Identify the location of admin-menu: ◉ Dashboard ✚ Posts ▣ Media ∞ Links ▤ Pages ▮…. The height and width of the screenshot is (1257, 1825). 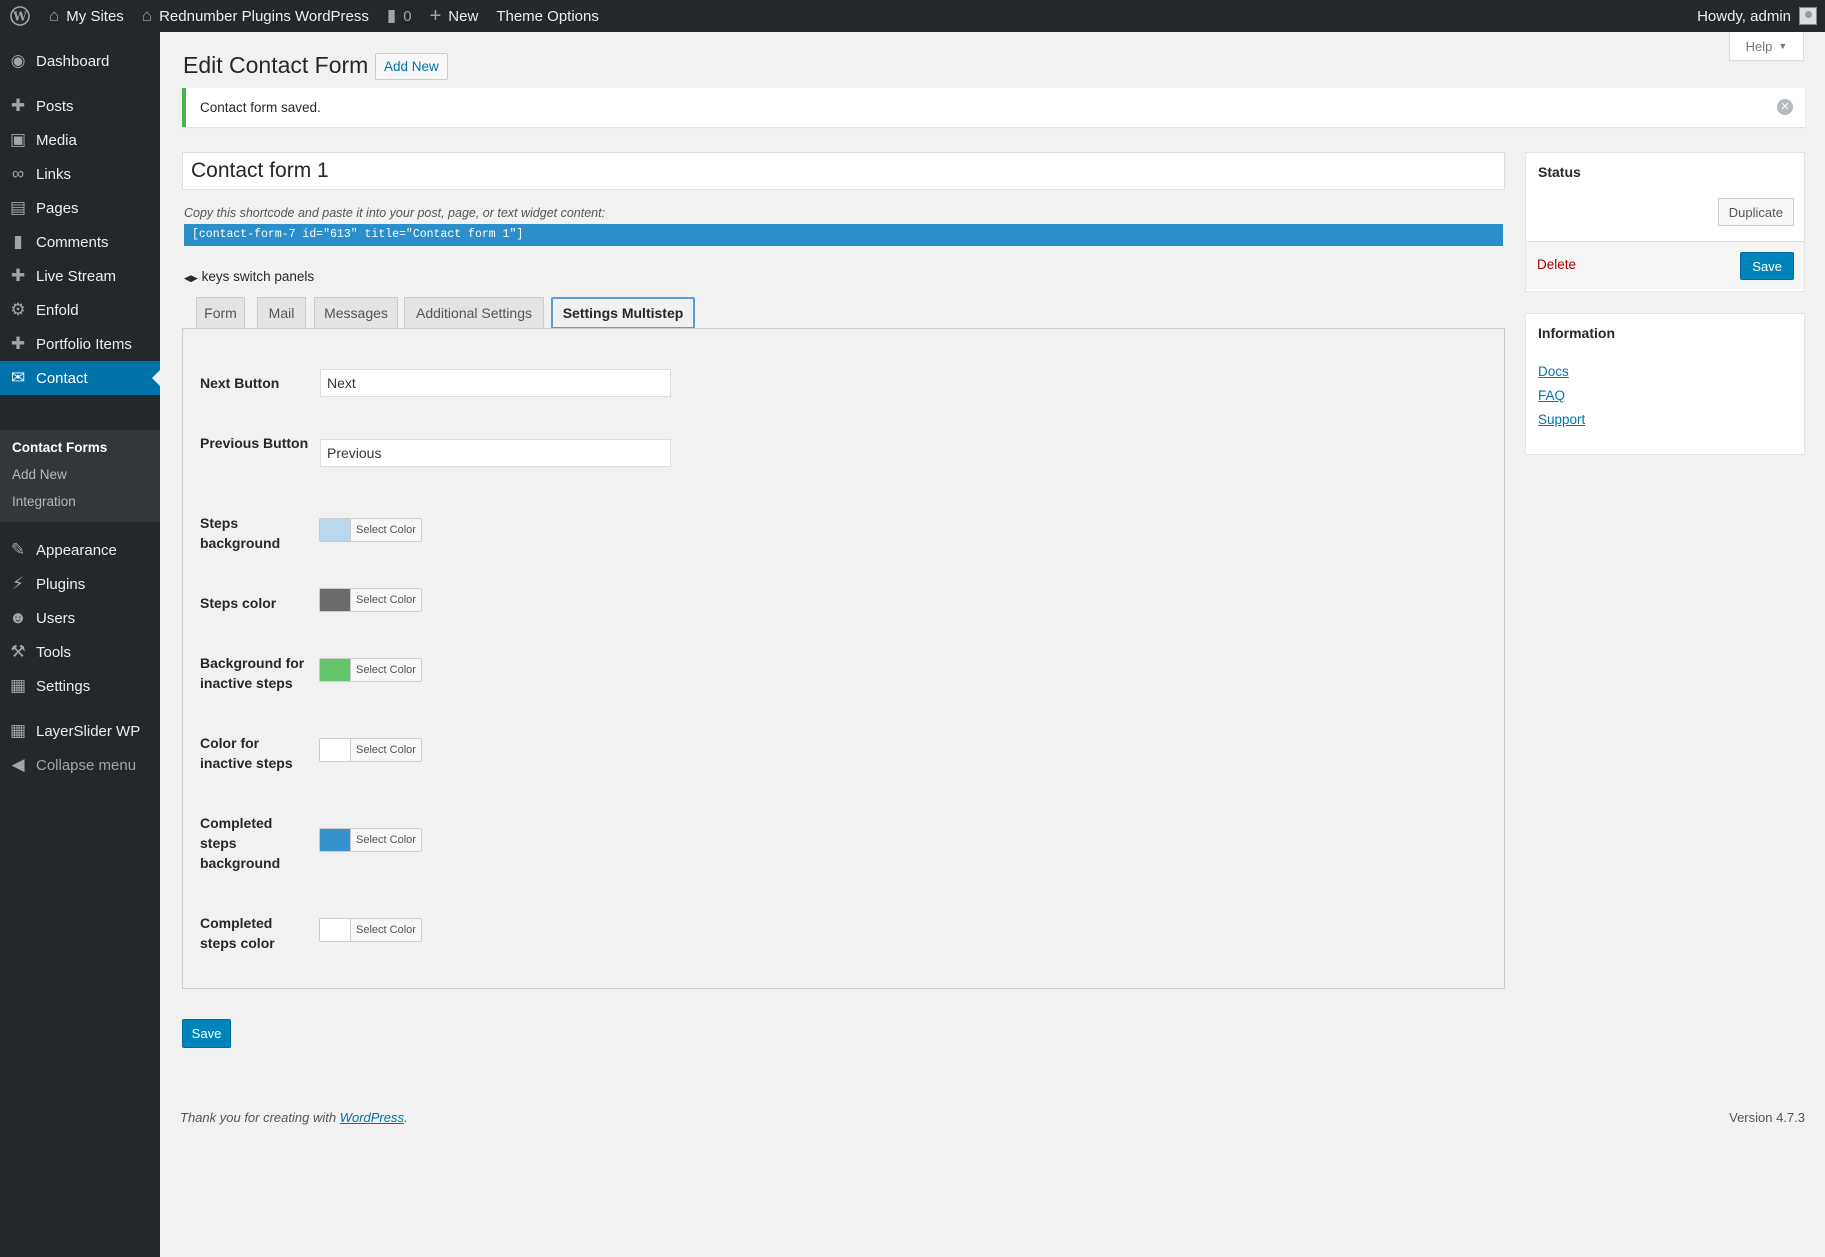
(80, 644).